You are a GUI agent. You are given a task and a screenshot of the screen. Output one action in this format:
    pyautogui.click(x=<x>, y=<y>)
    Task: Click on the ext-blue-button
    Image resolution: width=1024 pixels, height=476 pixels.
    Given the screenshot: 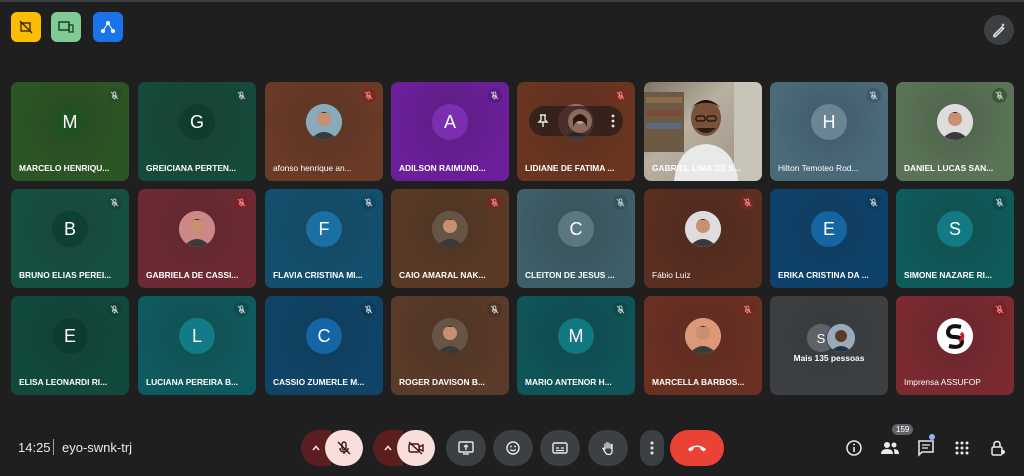 What is the action you would take?
    pyautogui.click(x=108, y=27)
    